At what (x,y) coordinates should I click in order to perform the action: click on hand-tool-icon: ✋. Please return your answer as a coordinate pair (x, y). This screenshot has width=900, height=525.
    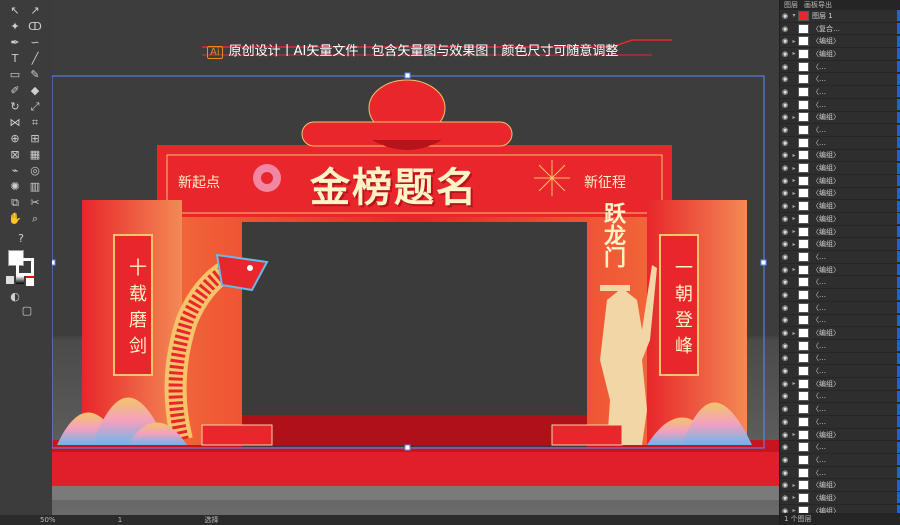
    Looking at the image, I should click on (15, 219).